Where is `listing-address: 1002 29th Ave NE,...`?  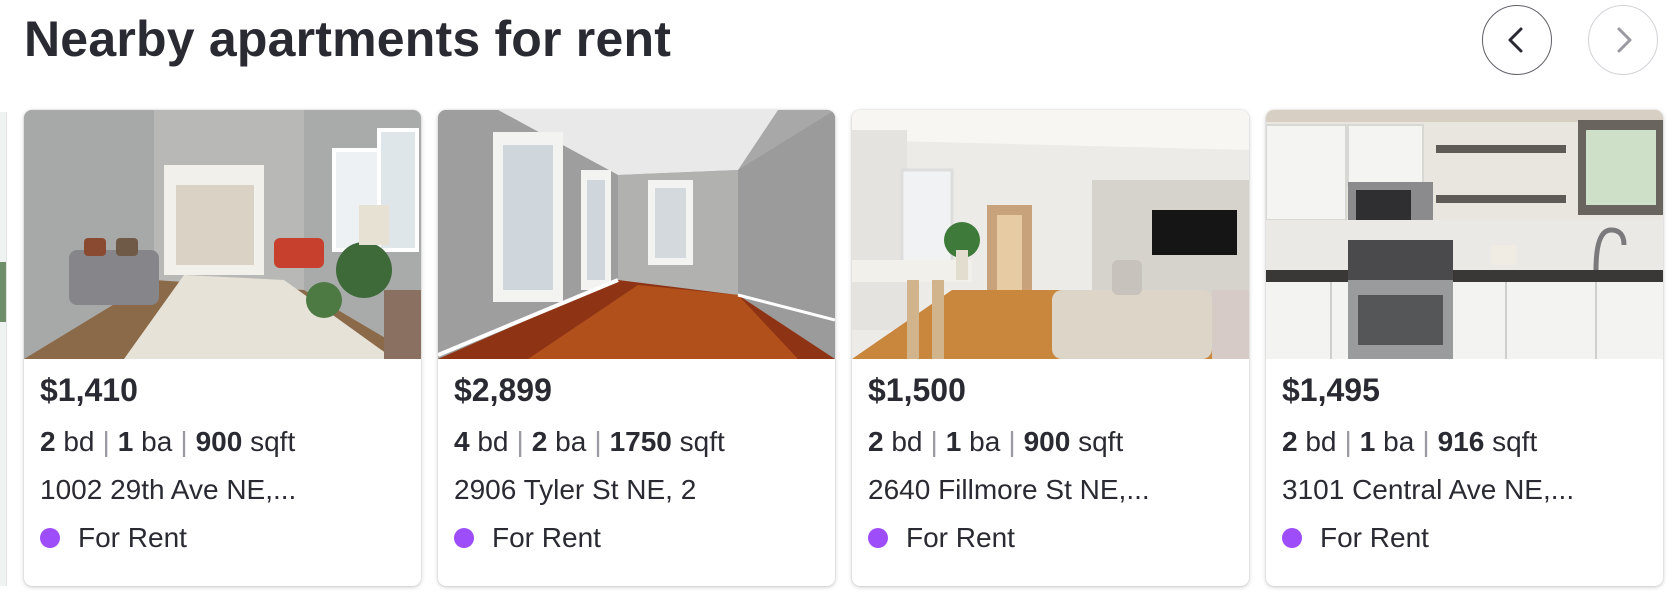 listing-address: 1002 29th Ave NE,... is located at coordinates (168, 489).